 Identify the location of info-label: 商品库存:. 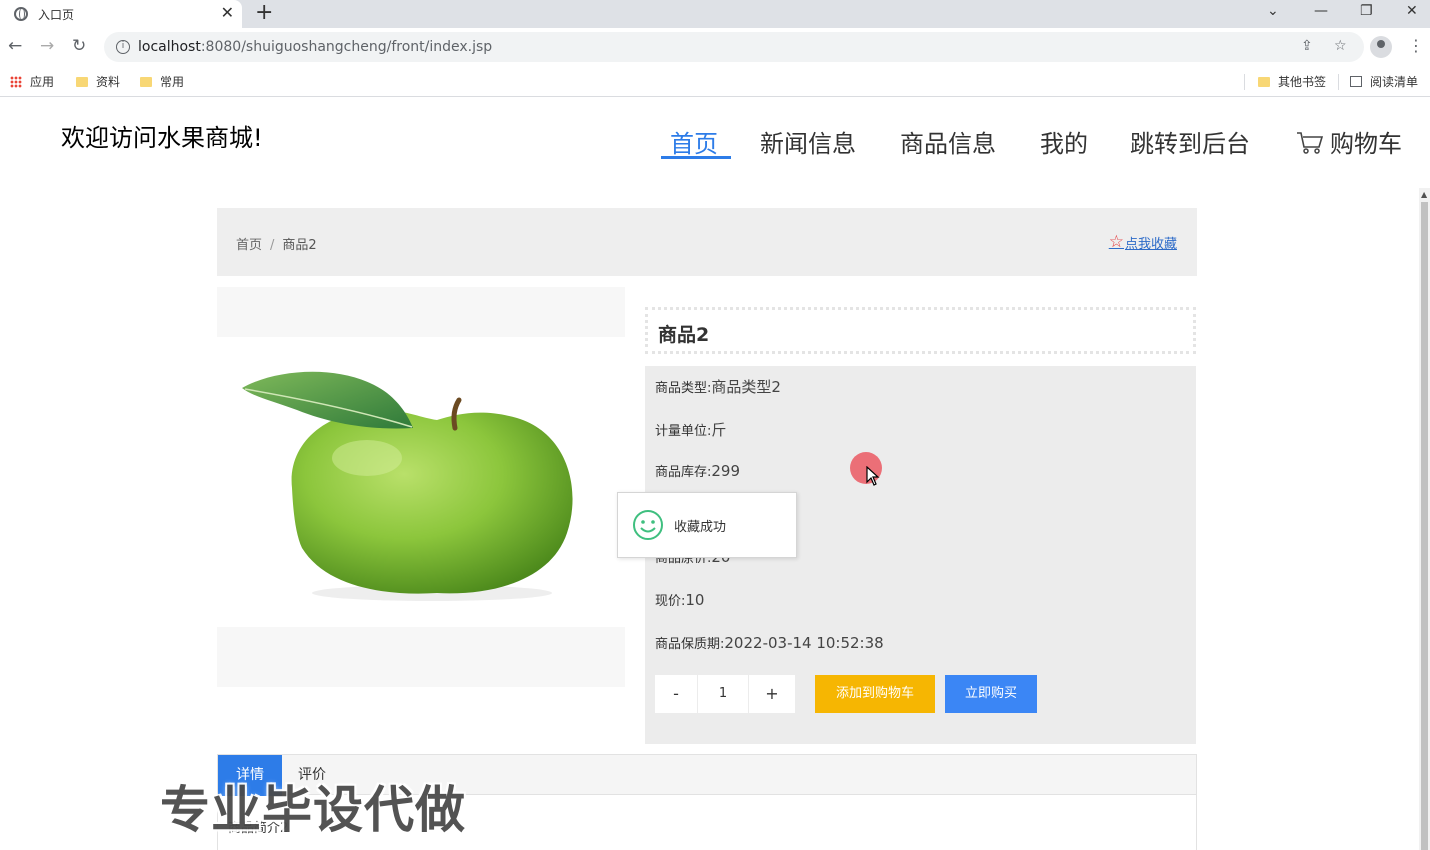
(683, 472).